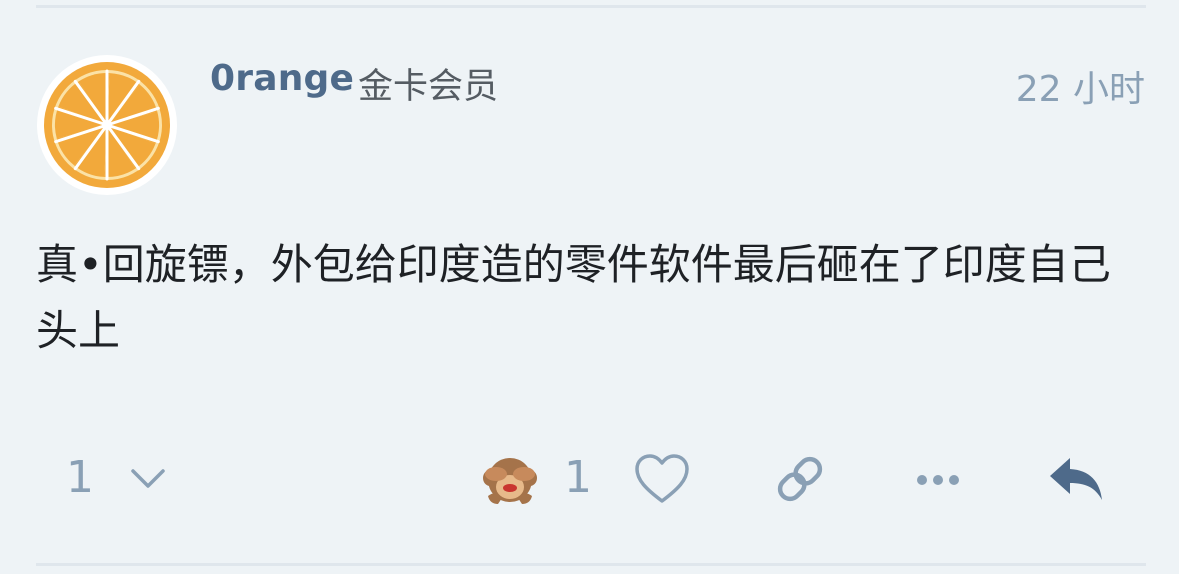 The image size is (1179, 574). What do you see at coordinates (591, 6) in the screenshot?
I see `top-divider` at bounding box center [591, 6].